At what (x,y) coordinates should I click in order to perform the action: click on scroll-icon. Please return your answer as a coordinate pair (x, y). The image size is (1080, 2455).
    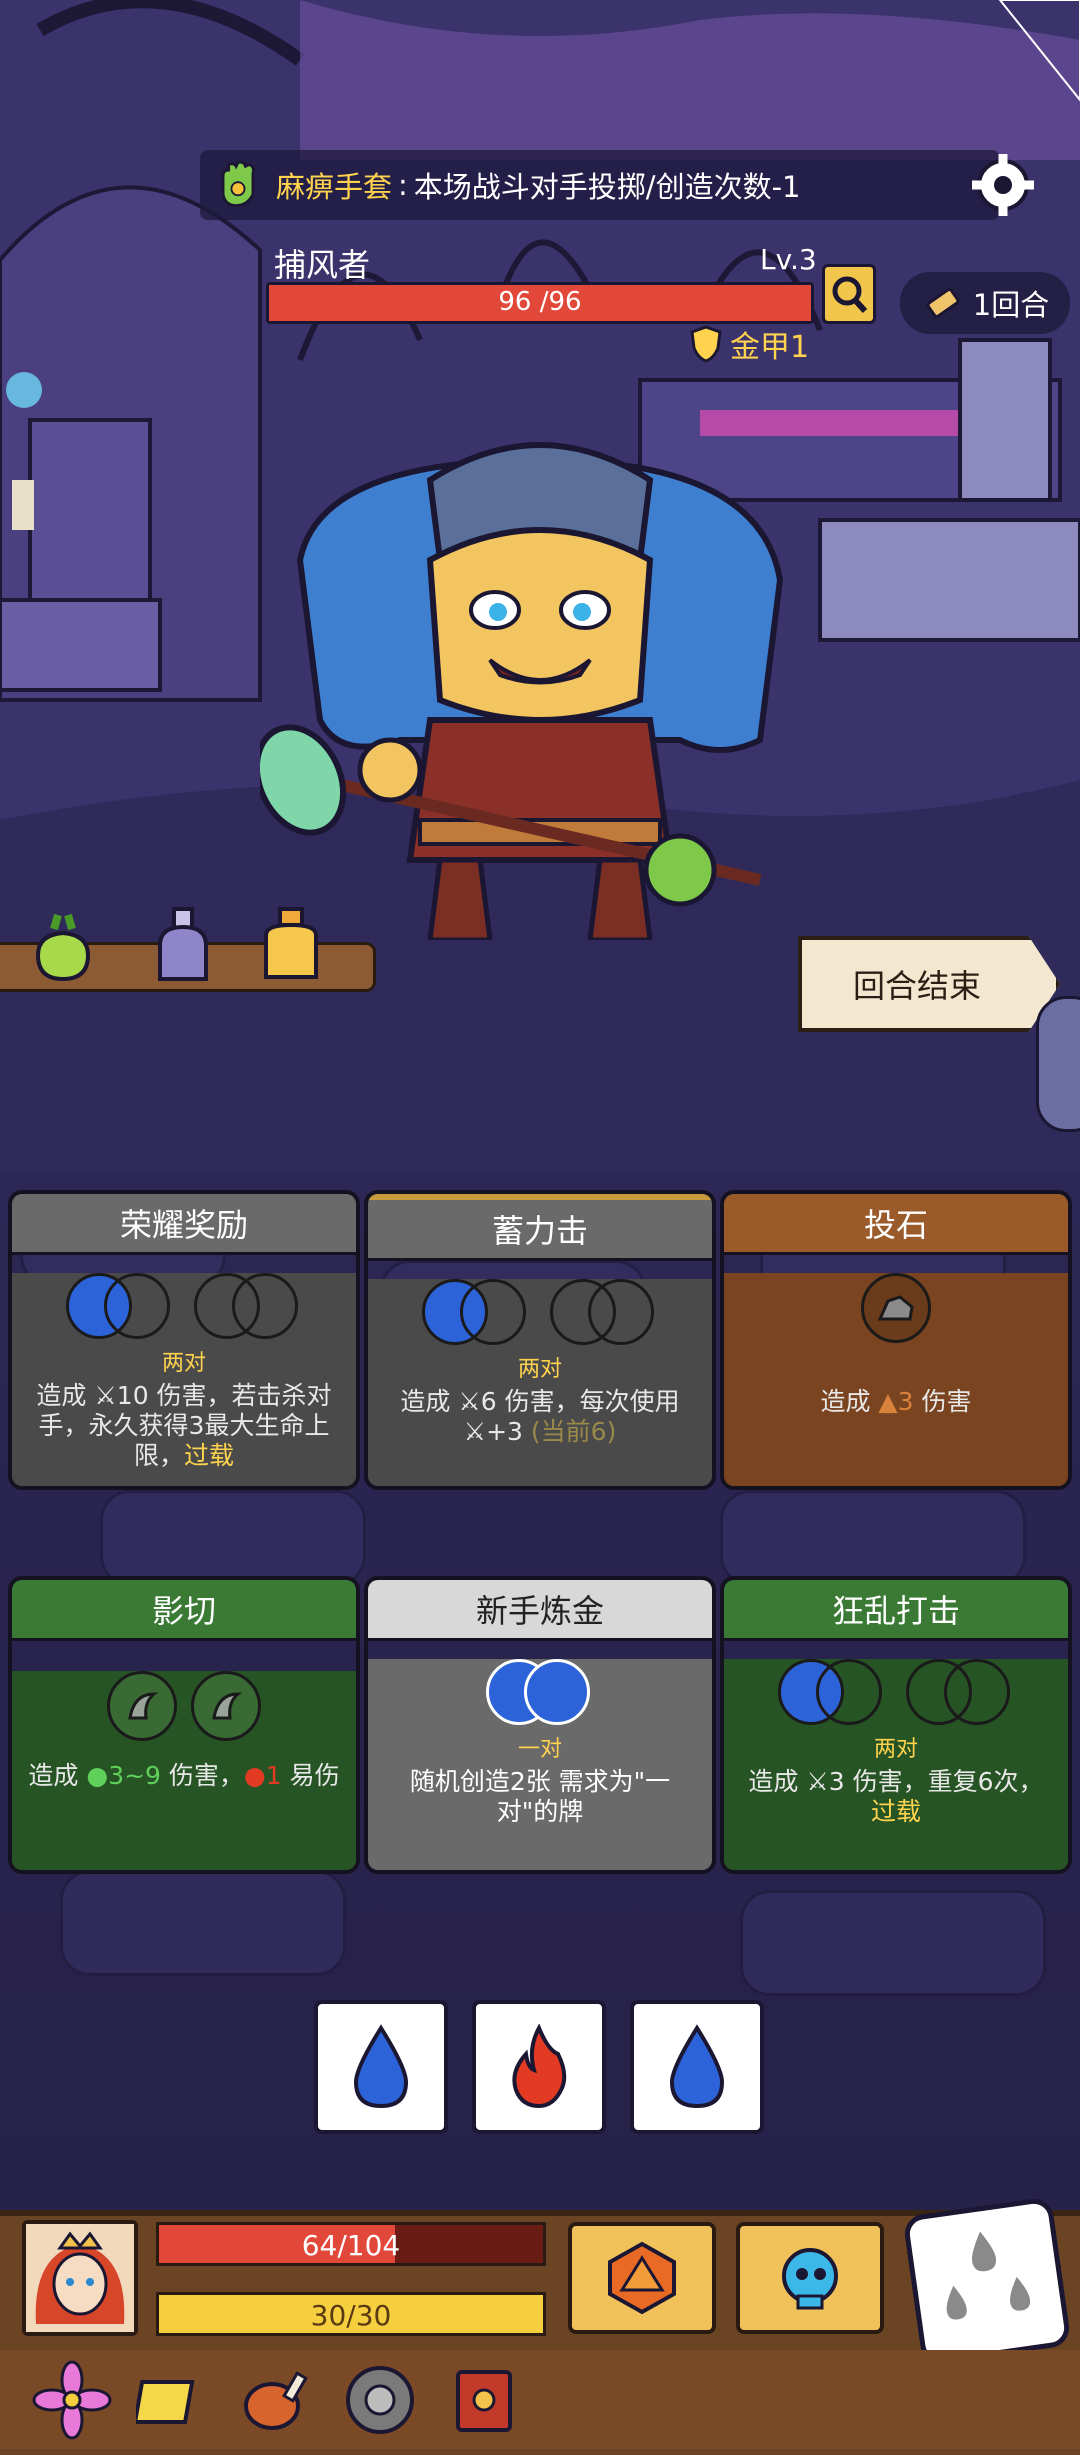
    Looking at the image, I should click on (943, 303).